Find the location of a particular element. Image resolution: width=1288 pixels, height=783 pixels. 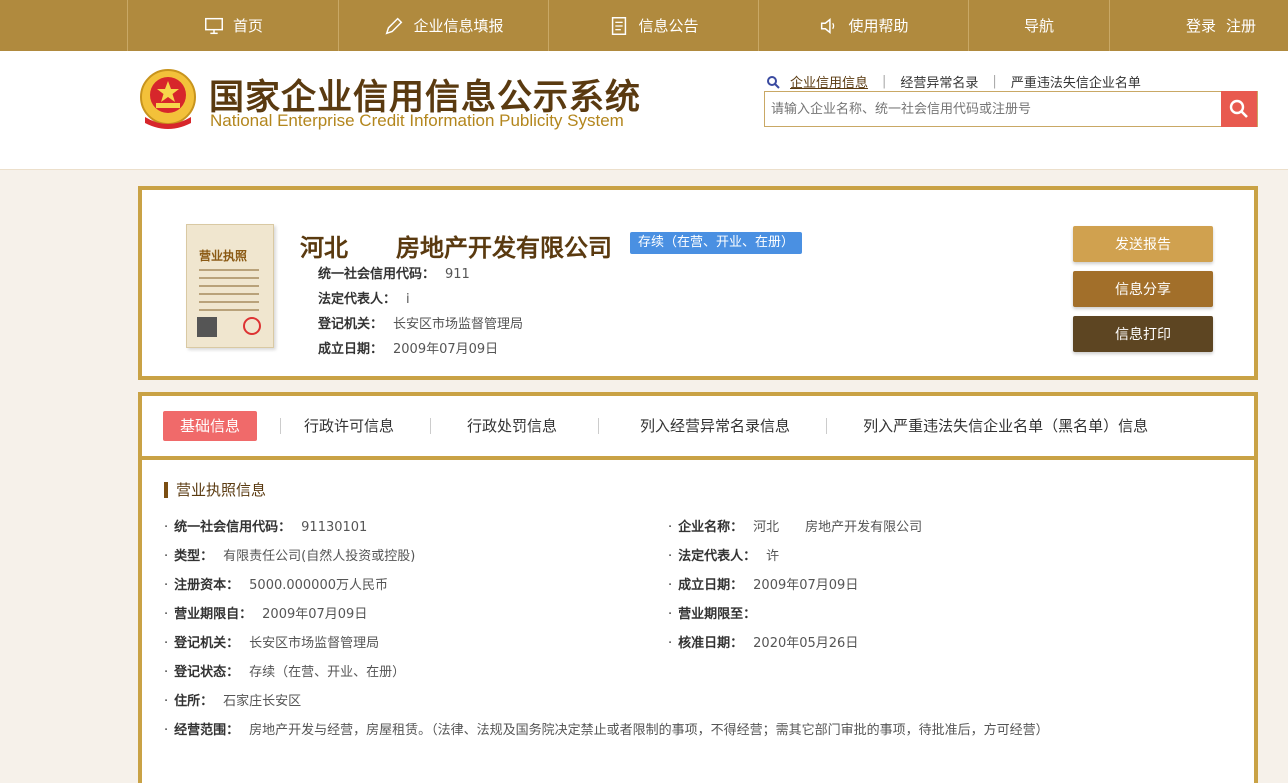

summary-value: i is located at coordinates (408, 299).